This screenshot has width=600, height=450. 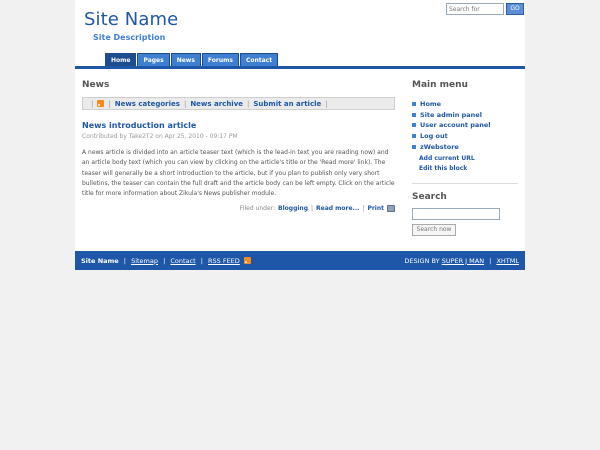 What do you see at coordinates (391, 209) in the screenshot?
I see `print-icon` at bounding box center [391, 209].